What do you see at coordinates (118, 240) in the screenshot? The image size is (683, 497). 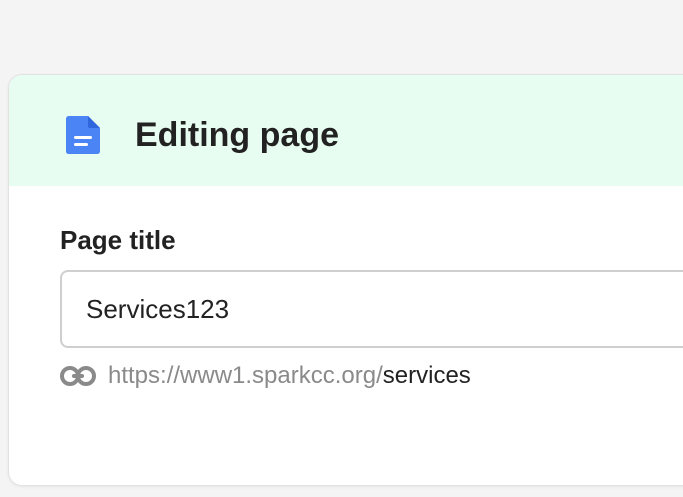 I see `page-title-label: Page title` at bounding box center [118, 240].